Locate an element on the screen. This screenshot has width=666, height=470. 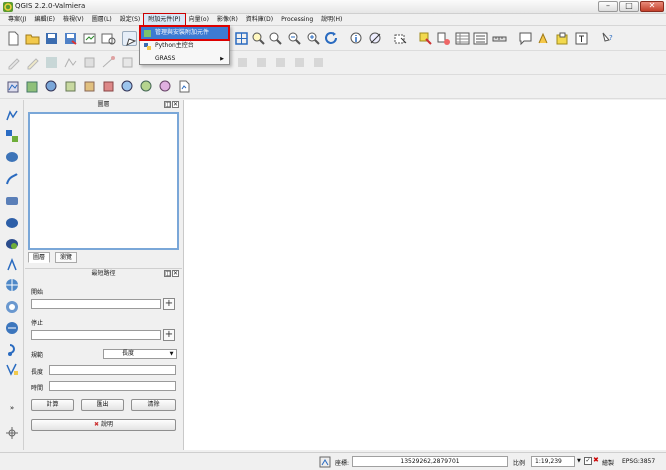
menu-view: 檢視(V) is located at coordinates (73, 20).